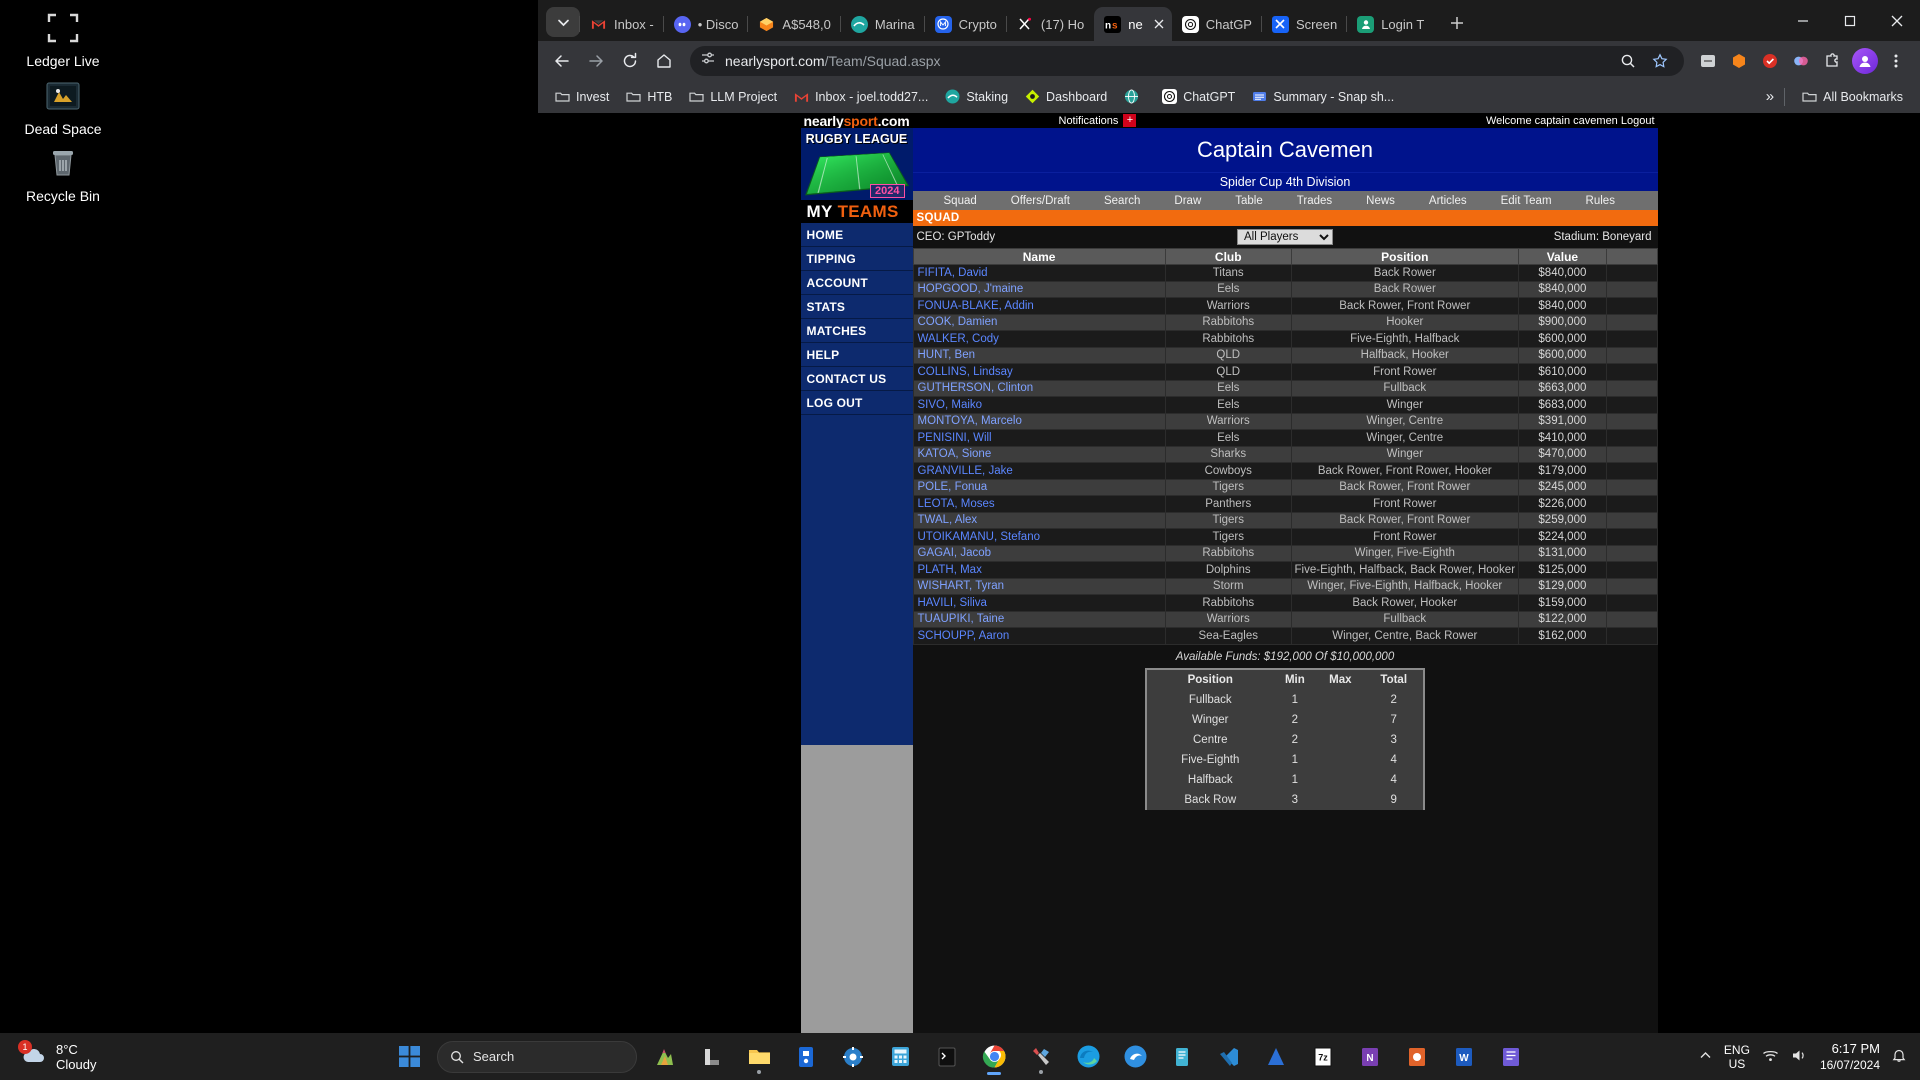 Image resolution: width=1920 pixels, height=1080 pixels. What do you see at coordinates (621, 24) in the screenshot?
I see `tab-inbox: Inbox -` at bounding box center [621, 24].